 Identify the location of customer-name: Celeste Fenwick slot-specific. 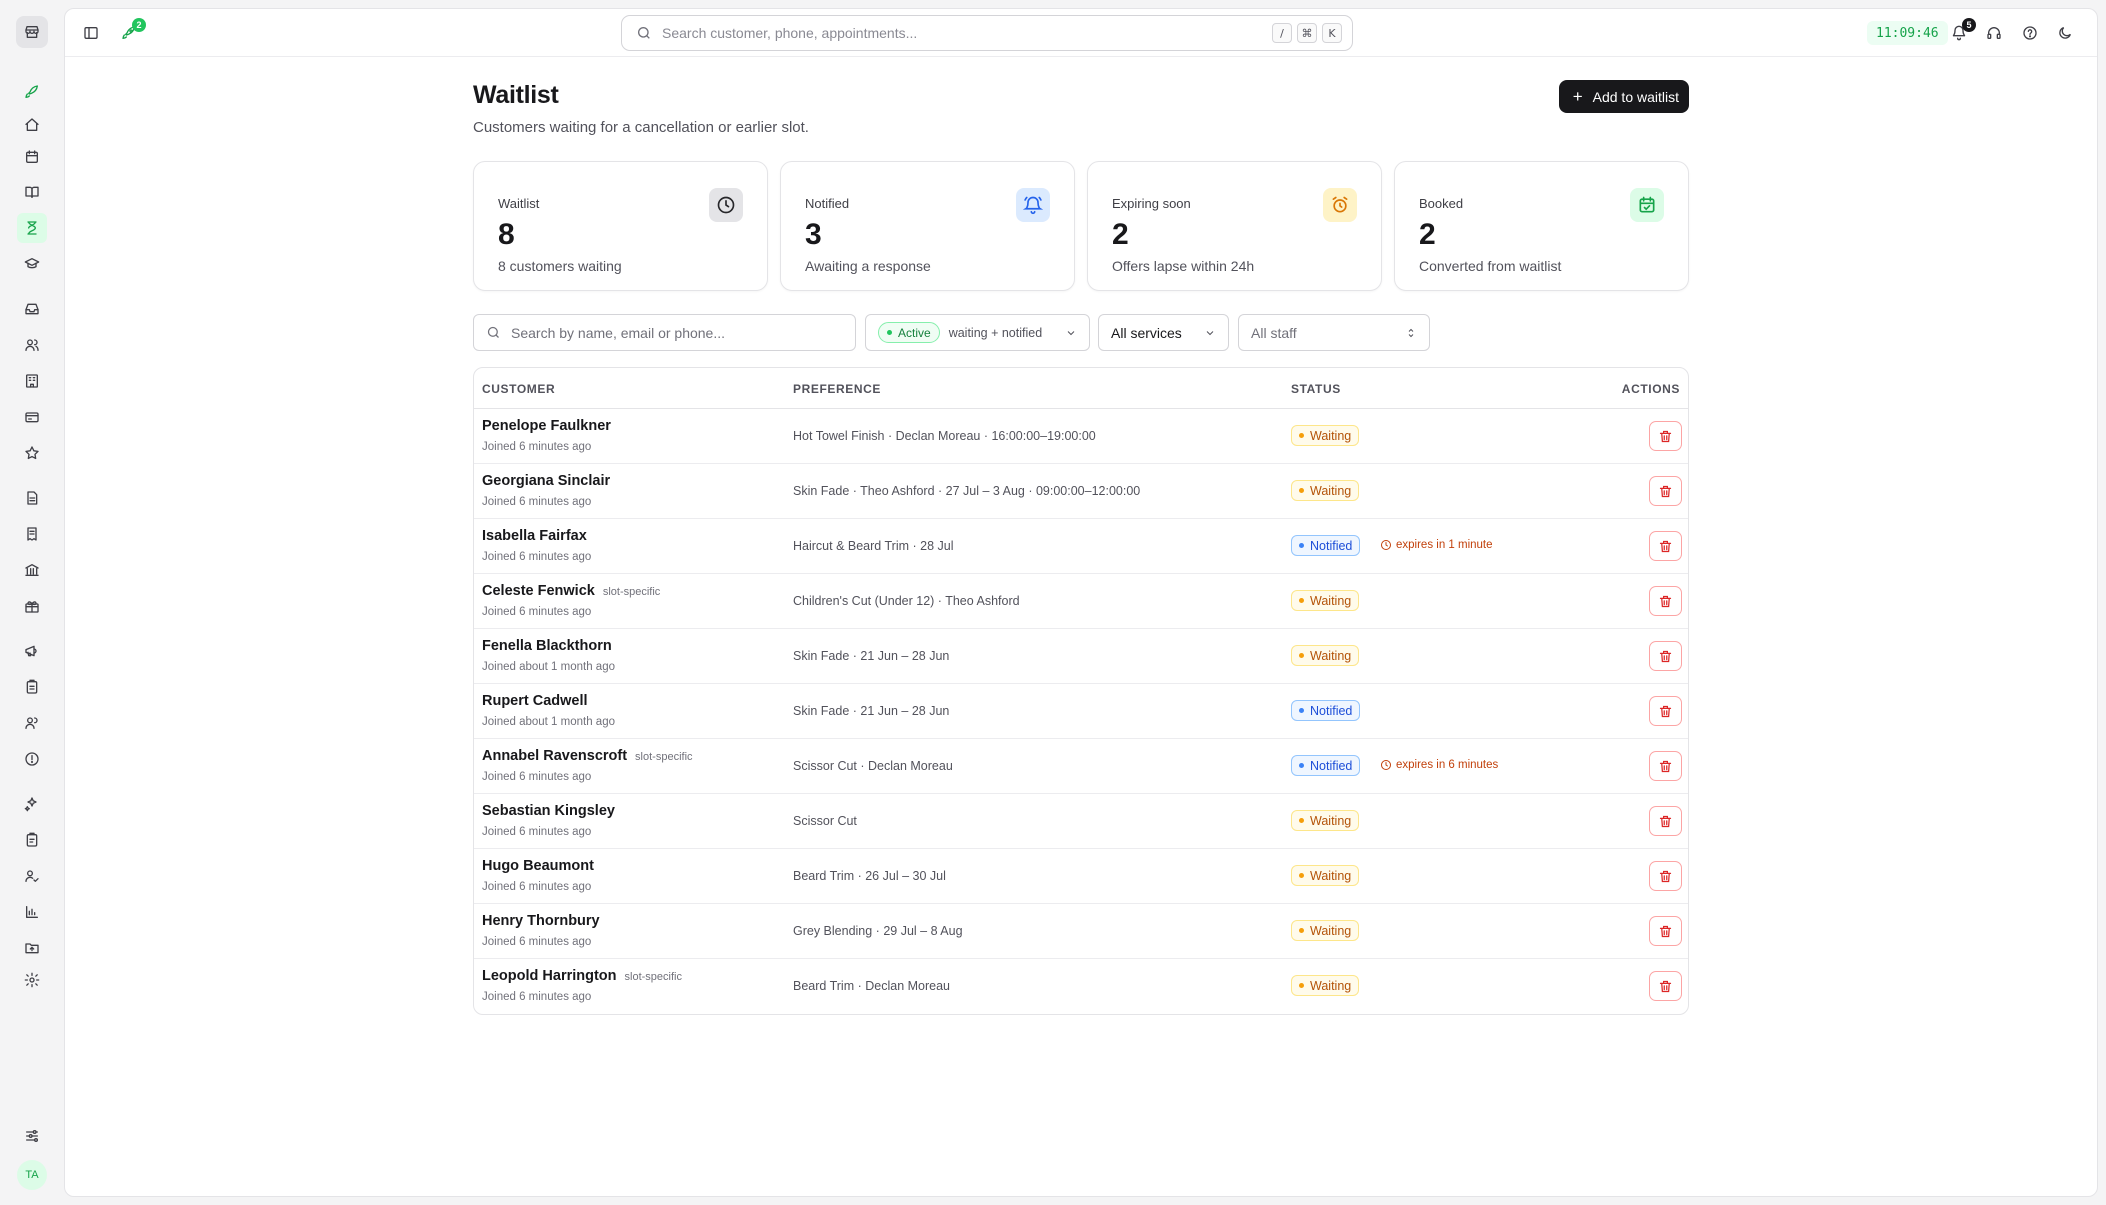
(571, 591).